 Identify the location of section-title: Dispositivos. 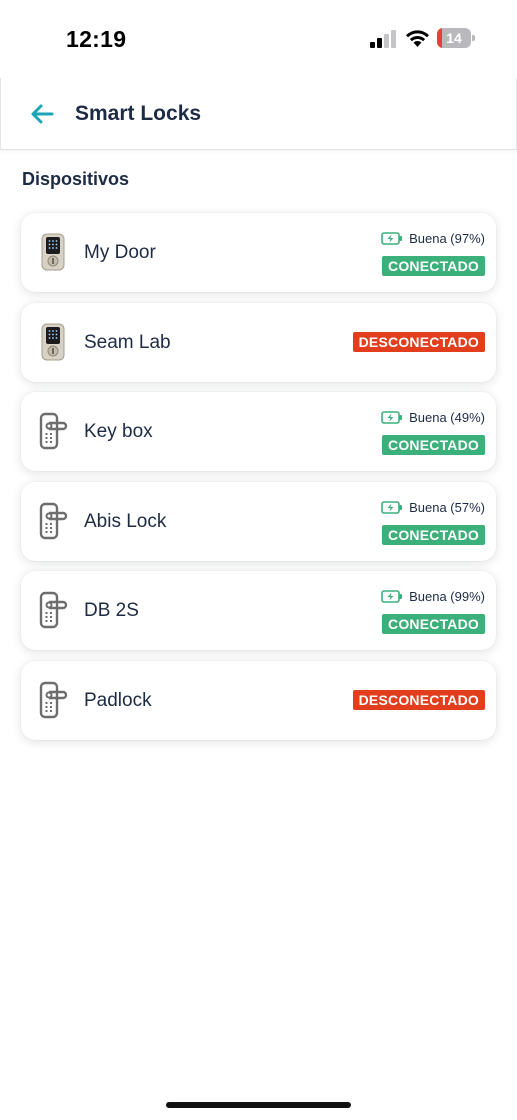
(76, 179).